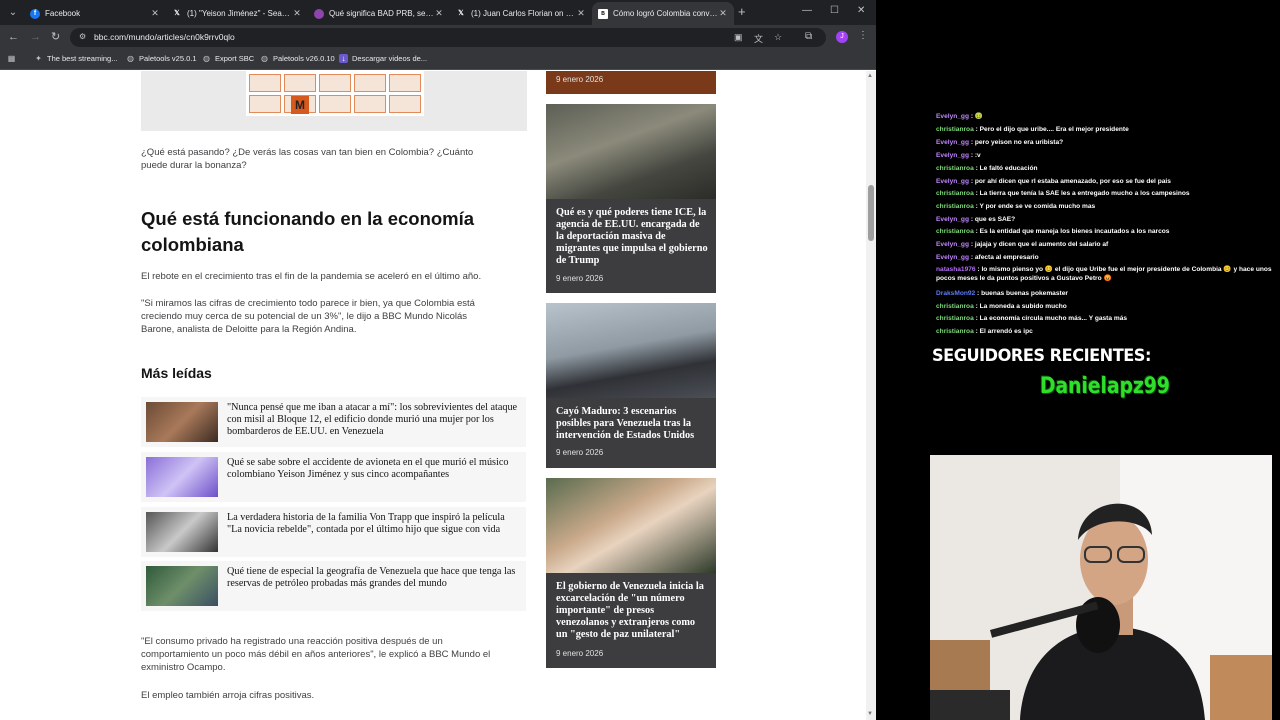  I want to click on infographic-logo-icon: M, so click(300, 105).